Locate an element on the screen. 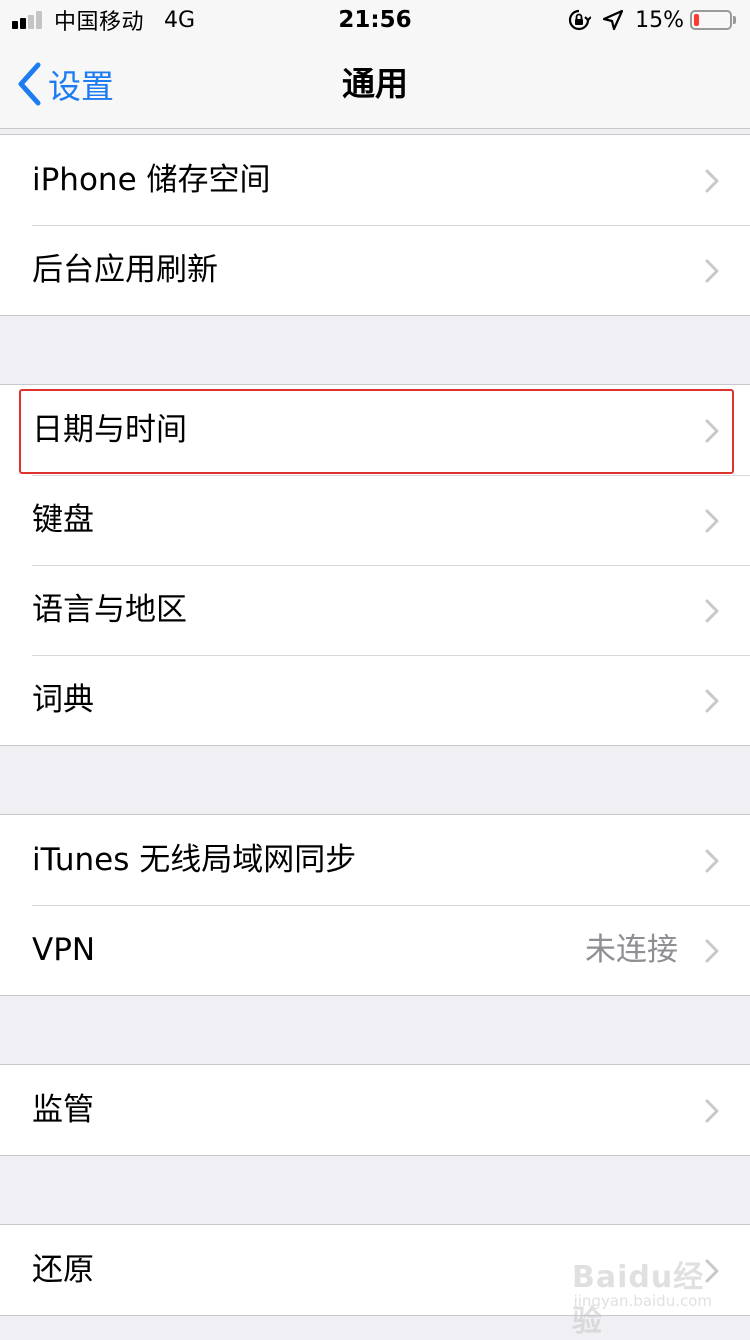  settings-row-iphone-storage: iPhone 储存空间 is located at coordinates (375, 180).